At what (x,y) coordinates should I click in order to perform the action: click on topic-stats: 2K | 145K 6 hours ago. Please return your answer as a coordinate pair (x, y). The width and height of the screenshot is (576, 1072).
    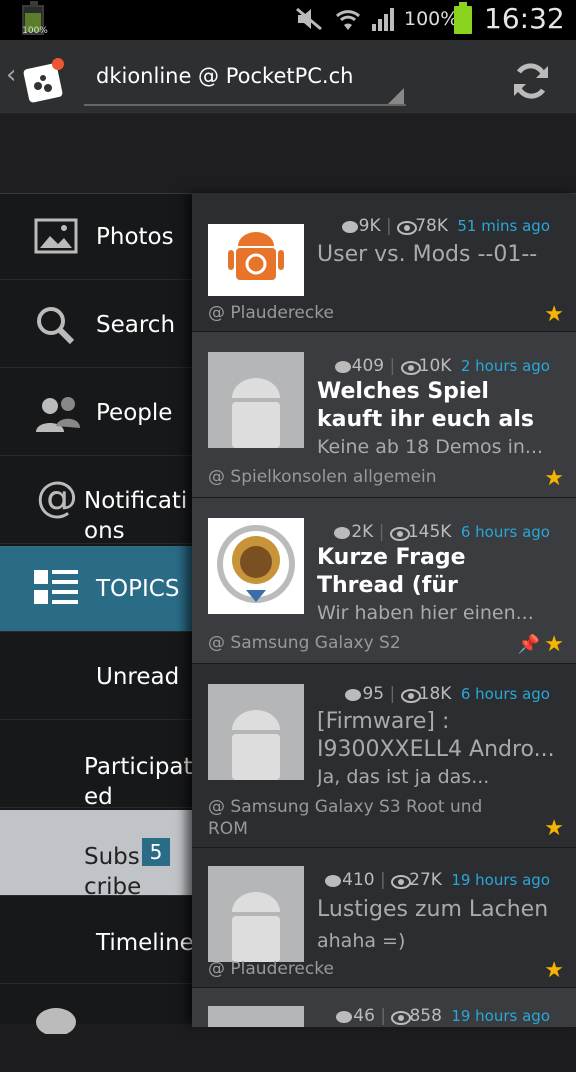
    Looking at the image, I should click on (441, 532).